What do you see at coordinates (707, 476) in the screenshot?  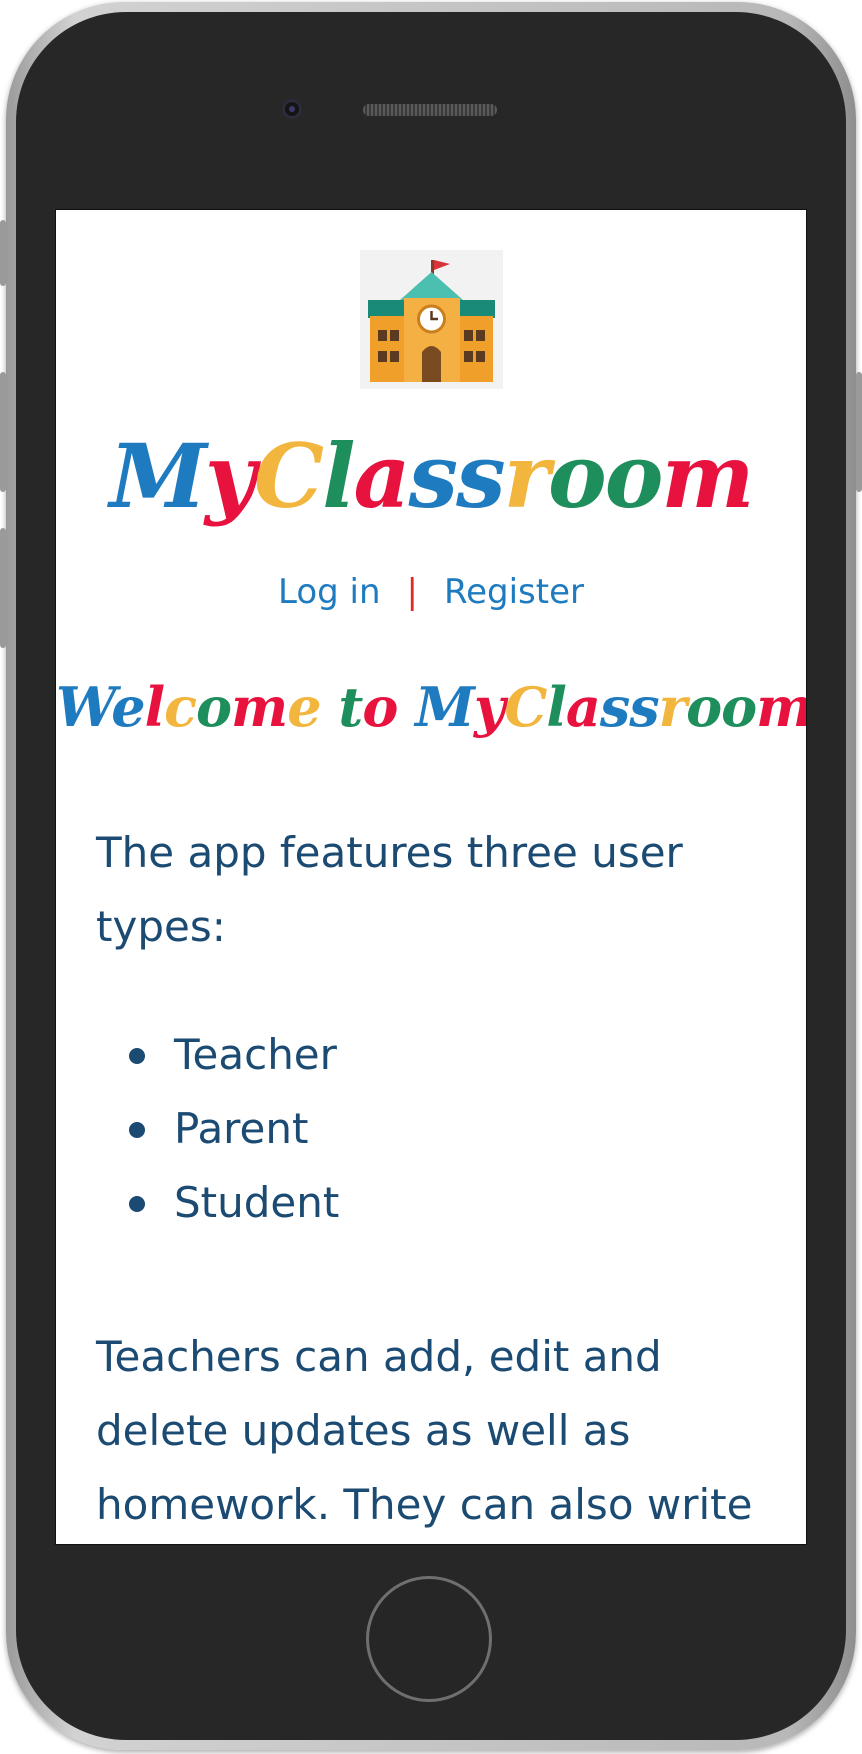 I see `app-title-letter: m` at bounding box center [707, 476].